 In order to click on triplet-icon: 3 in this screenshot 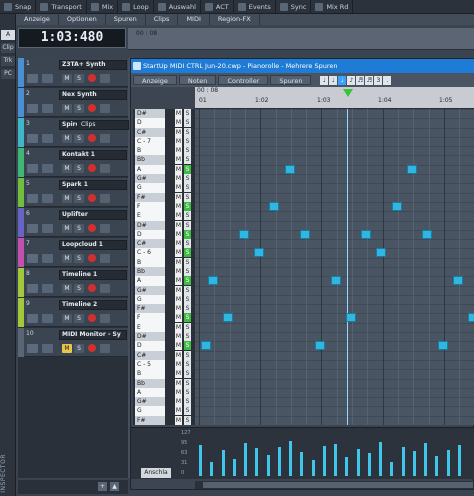, I will do `click(378, 80)`.